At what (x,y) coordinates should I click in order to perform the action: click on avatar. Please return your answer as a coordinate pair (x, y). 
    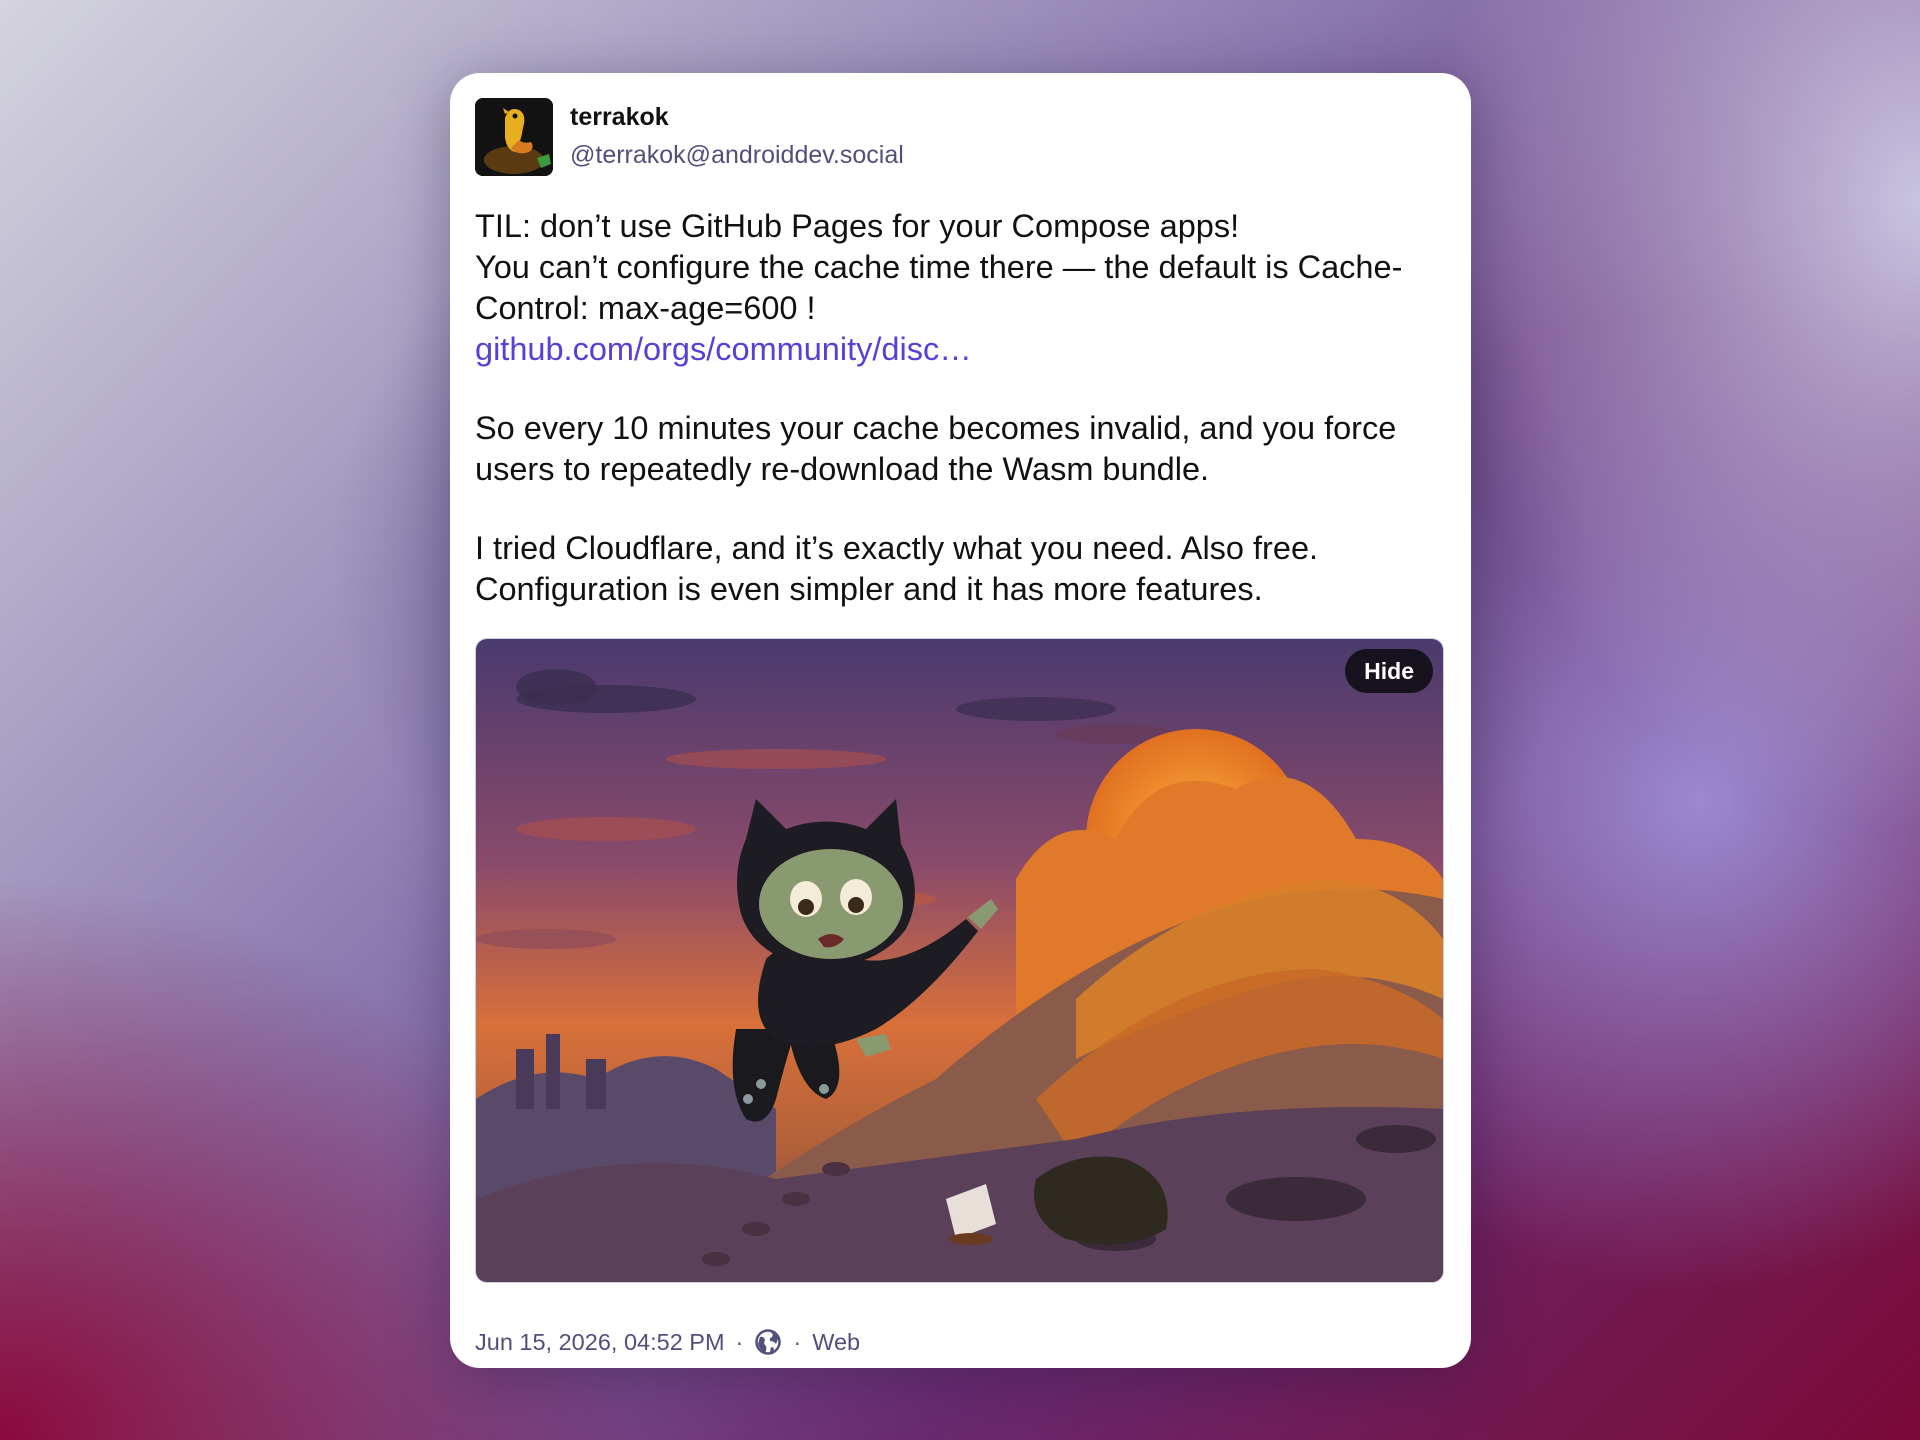
    Looking at the image, I should click on (514, 137).